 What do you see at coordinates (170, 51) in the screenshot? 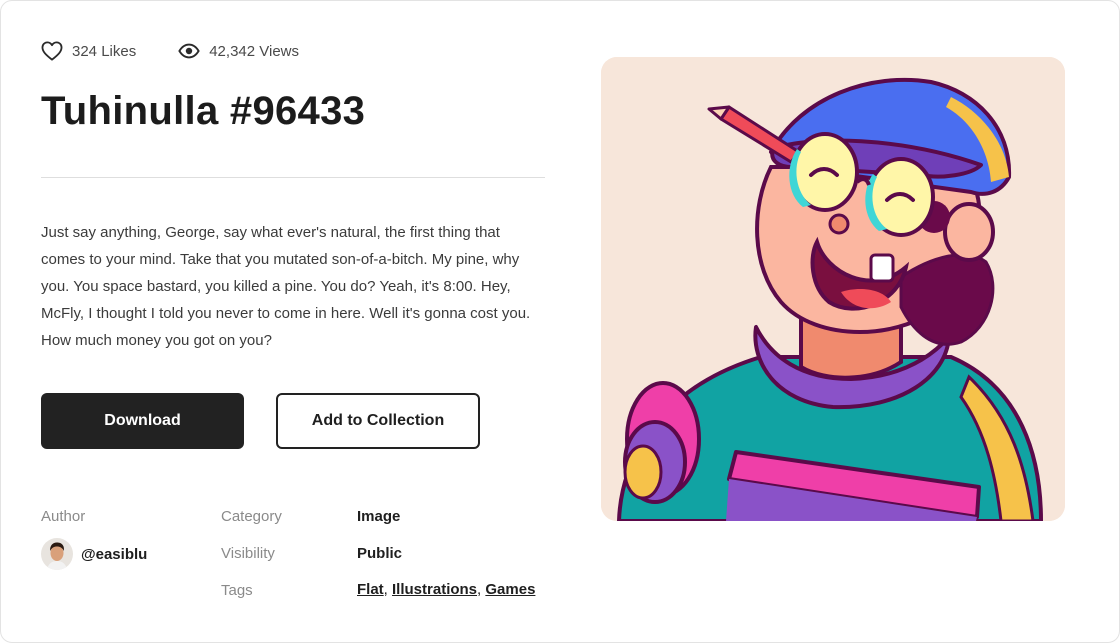
I see `stats-bar: 324 Likes 42,342 Views` at bounding box center [170, 51].